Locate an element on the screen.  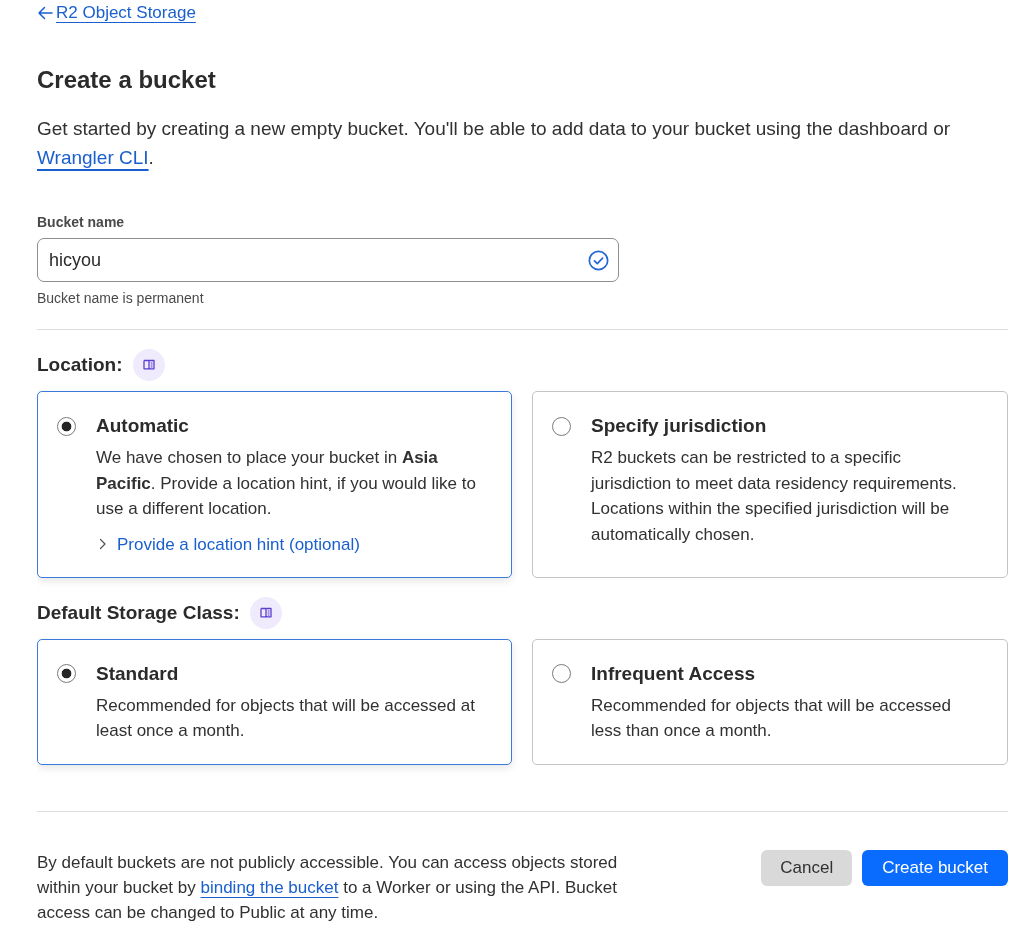
wrangler-cli-link: Wrangler CLI is located at coordinates (93, 157).